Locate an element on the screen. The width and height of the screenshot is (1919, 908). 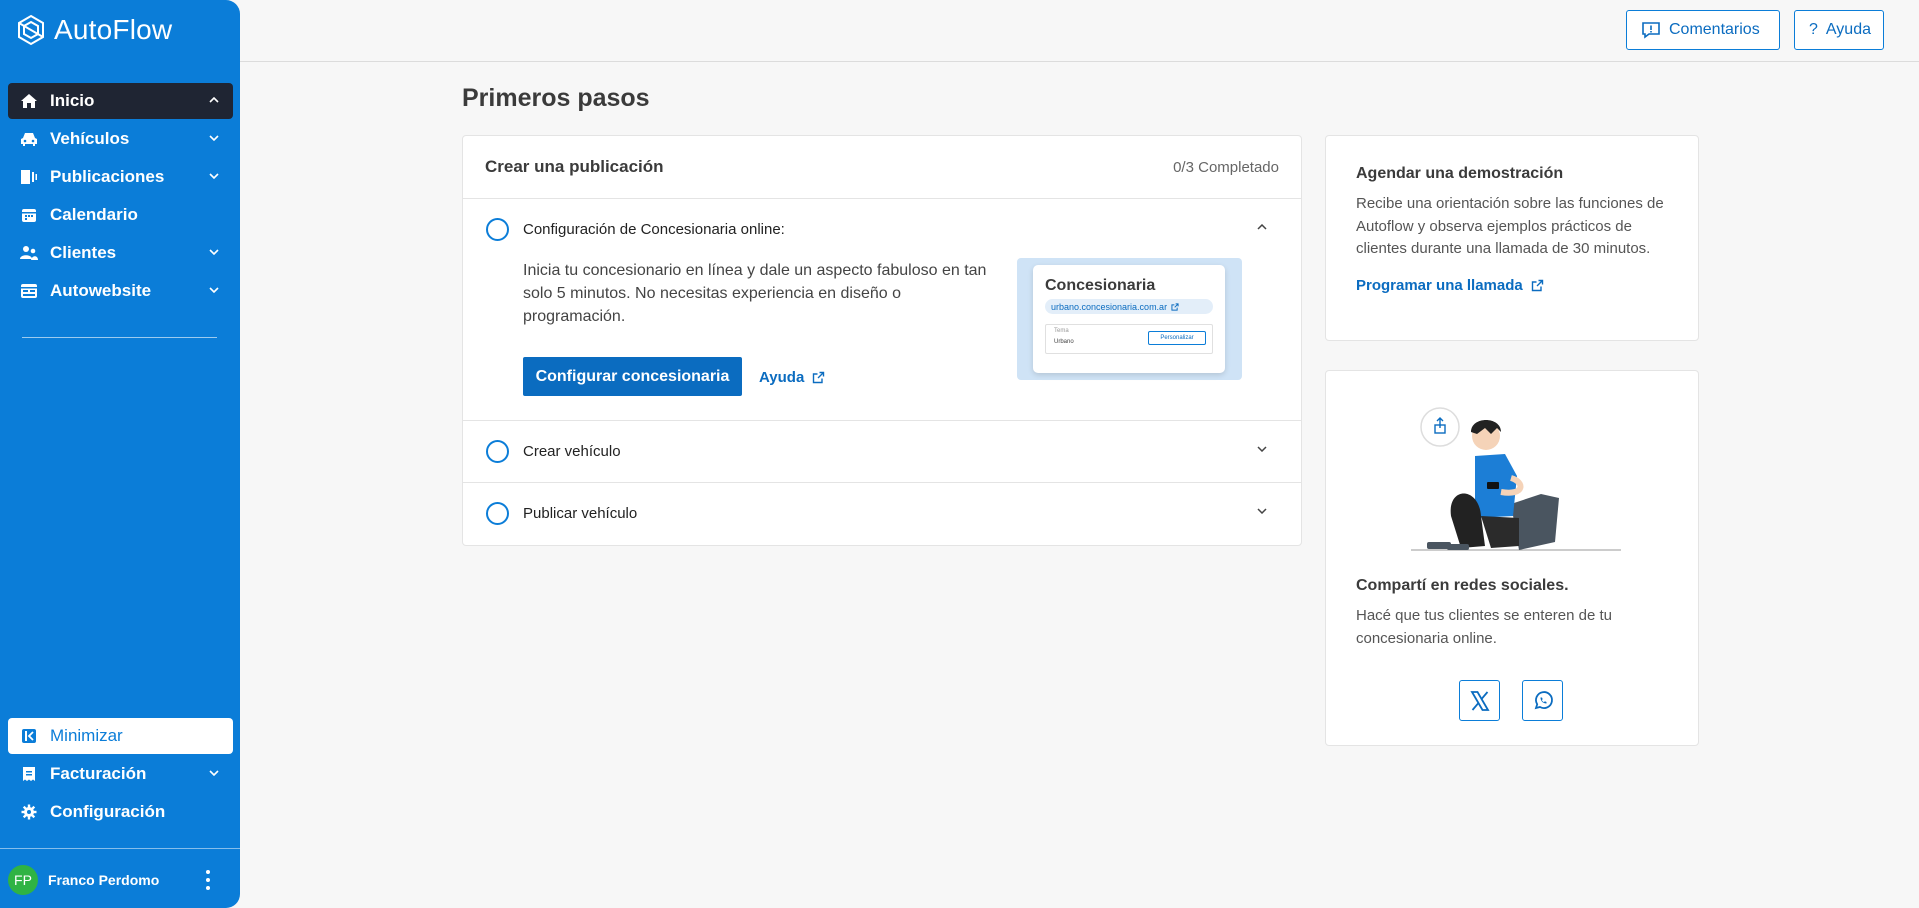
sidebar-item-vehiculos: Vehículos is located at coordinates (120, 139).